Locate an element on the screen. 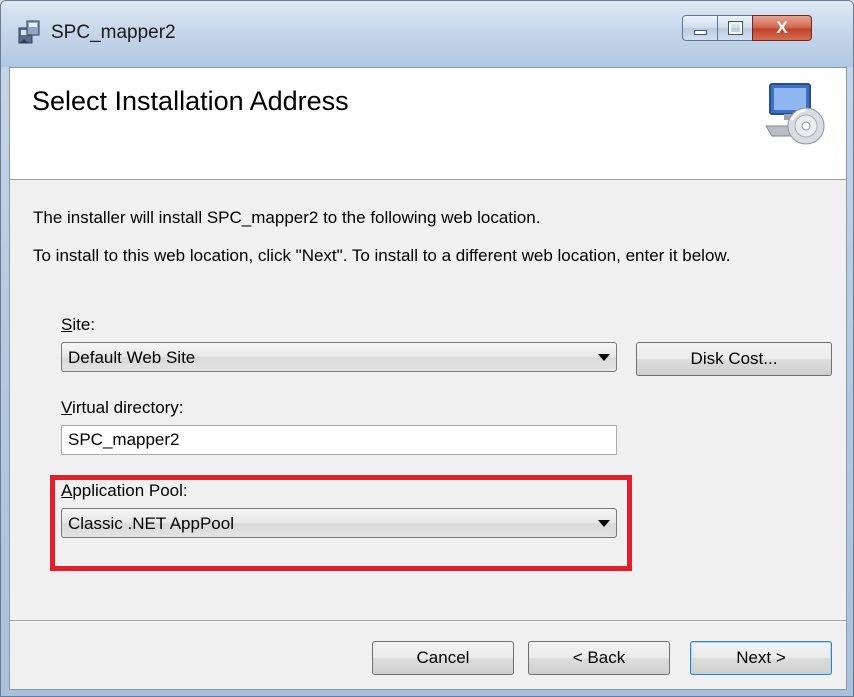 The width and height of the screenshot is (854, 697). virtual-directory-input is located at coordinates (339, 440).